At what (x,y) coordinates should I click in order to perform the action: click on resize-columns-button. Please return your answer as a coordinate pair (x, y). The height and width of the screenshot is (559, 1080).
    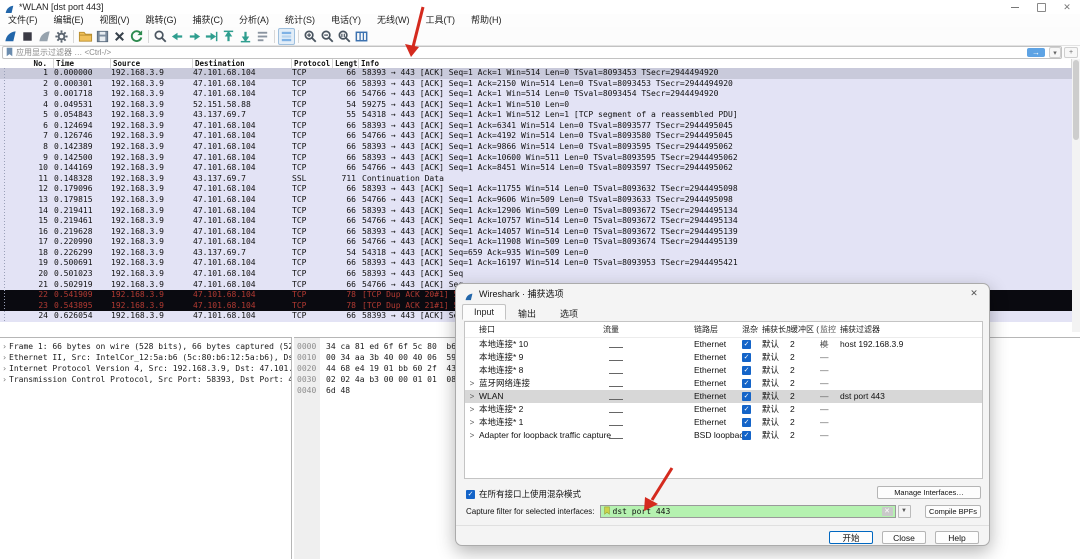
    Looking at the image, I should click on (361, 36).